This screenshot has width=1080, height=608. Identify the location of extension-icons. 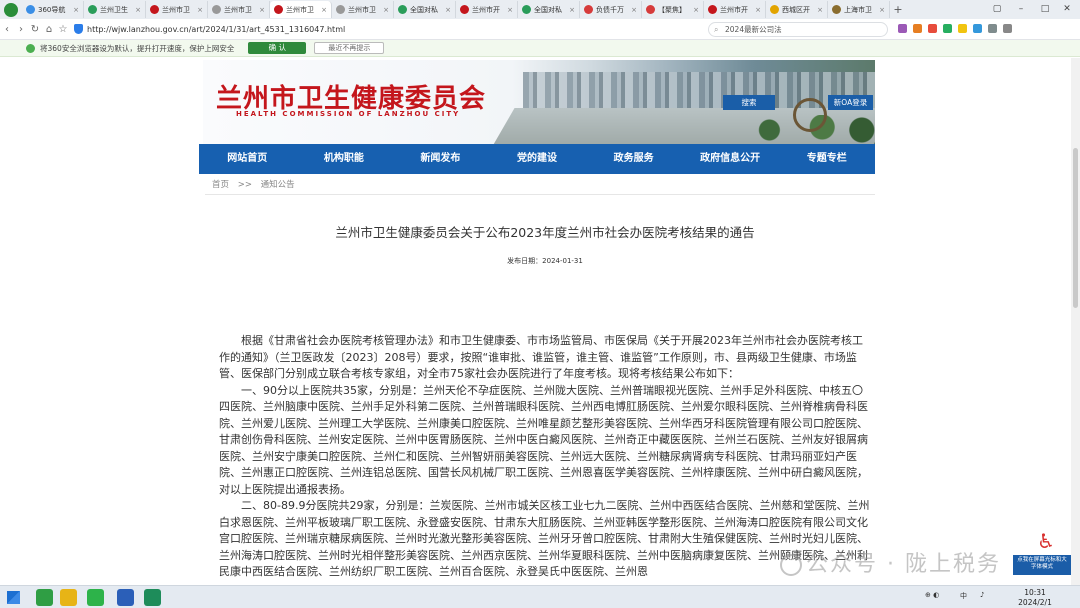
(955, 28).